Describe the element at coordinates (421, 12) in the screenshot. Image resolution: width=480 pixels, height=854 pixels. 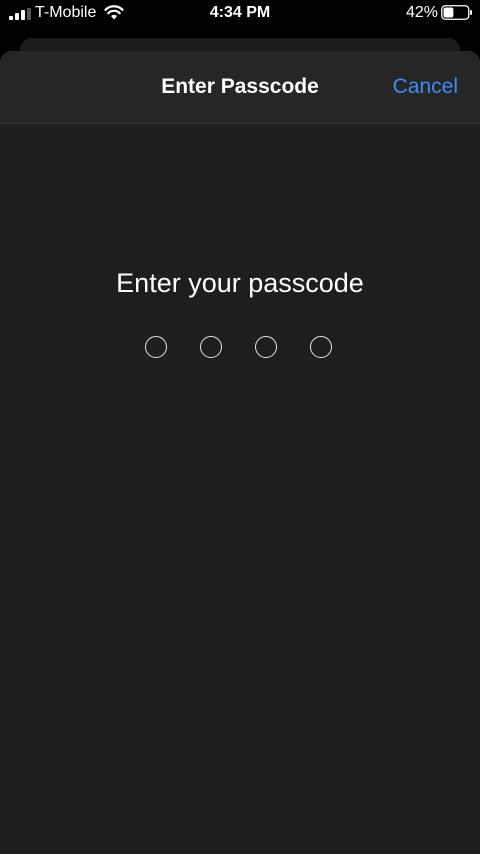
I see `battery-percentage: 42%` at that location.